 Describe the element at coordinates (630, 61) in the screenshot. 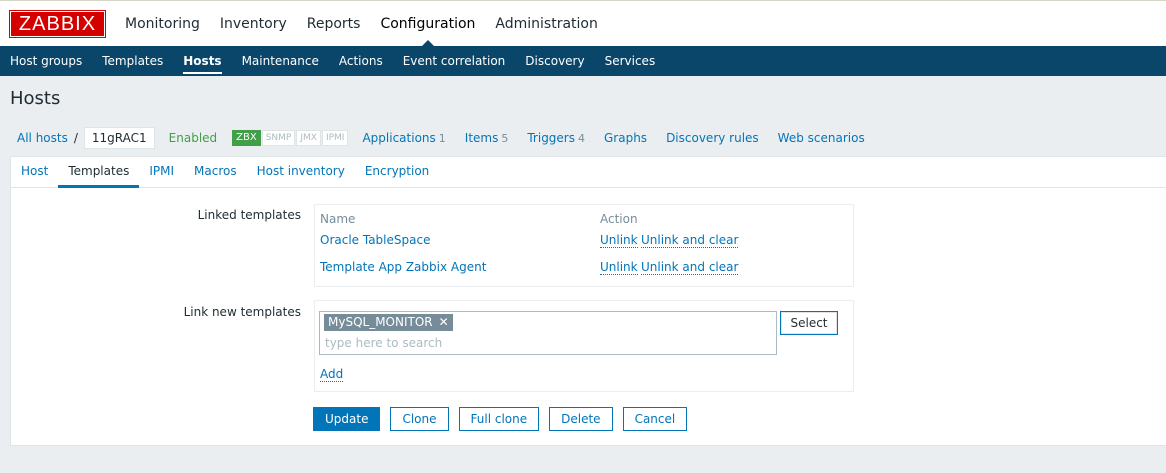

I see `submenu-services: Services` at that location.